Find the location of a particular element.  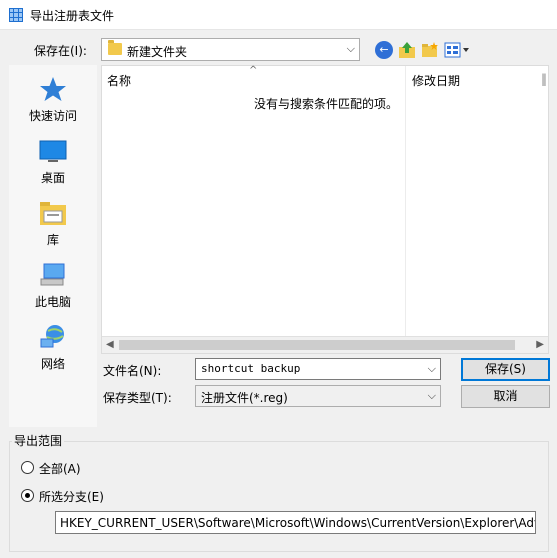

empty-message: 没有与搜索条件匹配的项。 is located at coordinates (326, 104).